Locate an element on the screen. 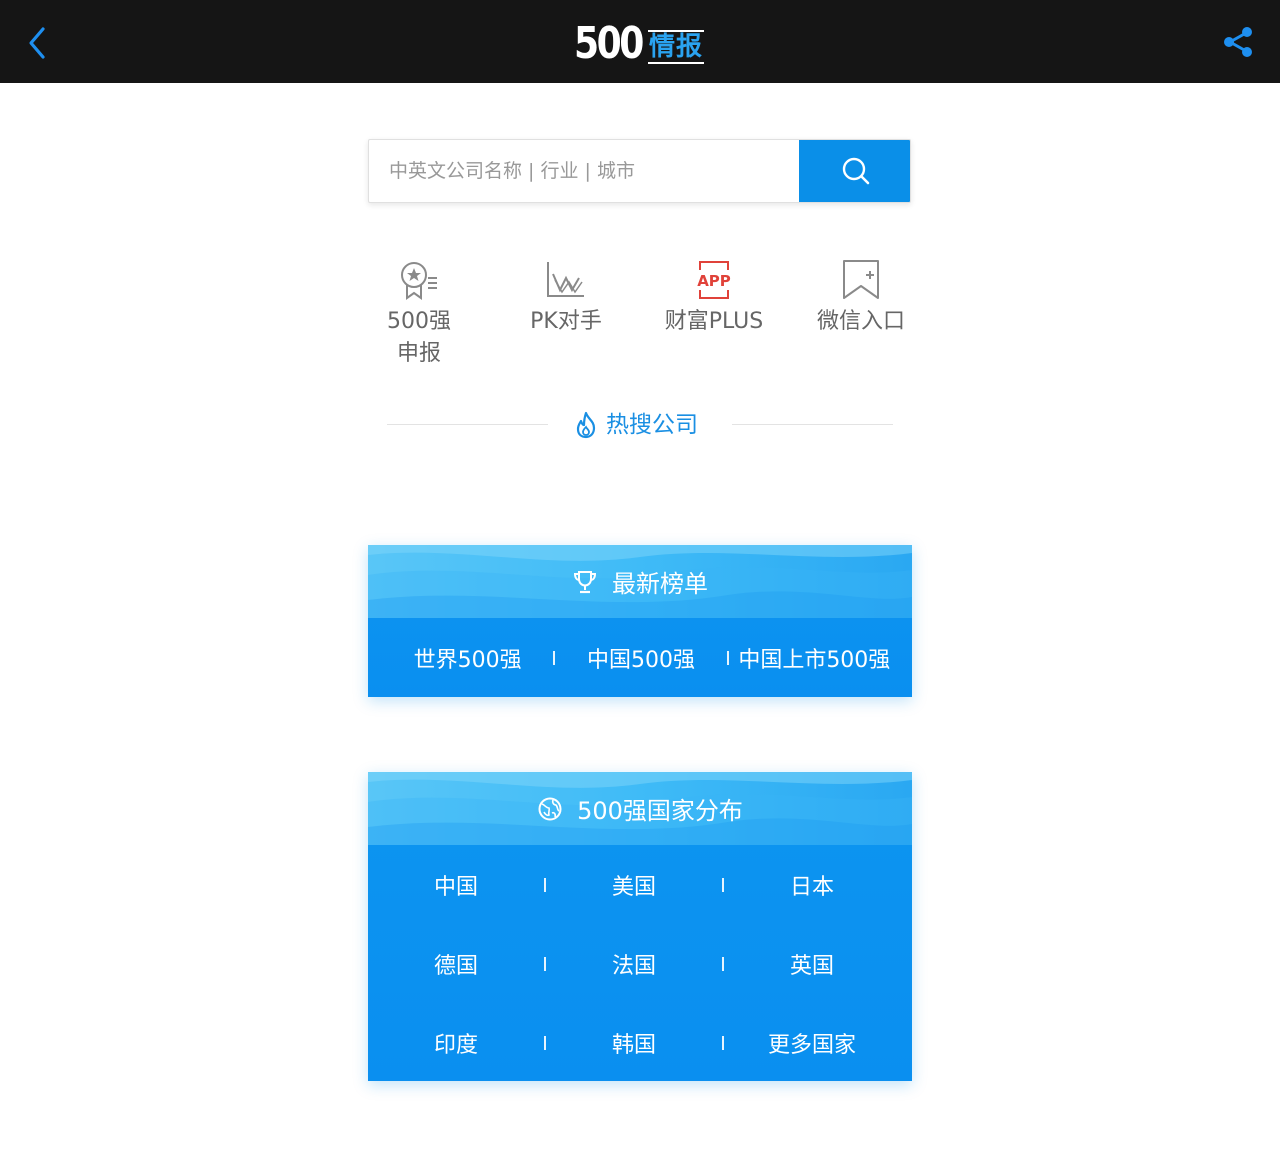 The width and height of the screenshot is (1280, 1167). share-icon is located at coordinates (1238, 42).